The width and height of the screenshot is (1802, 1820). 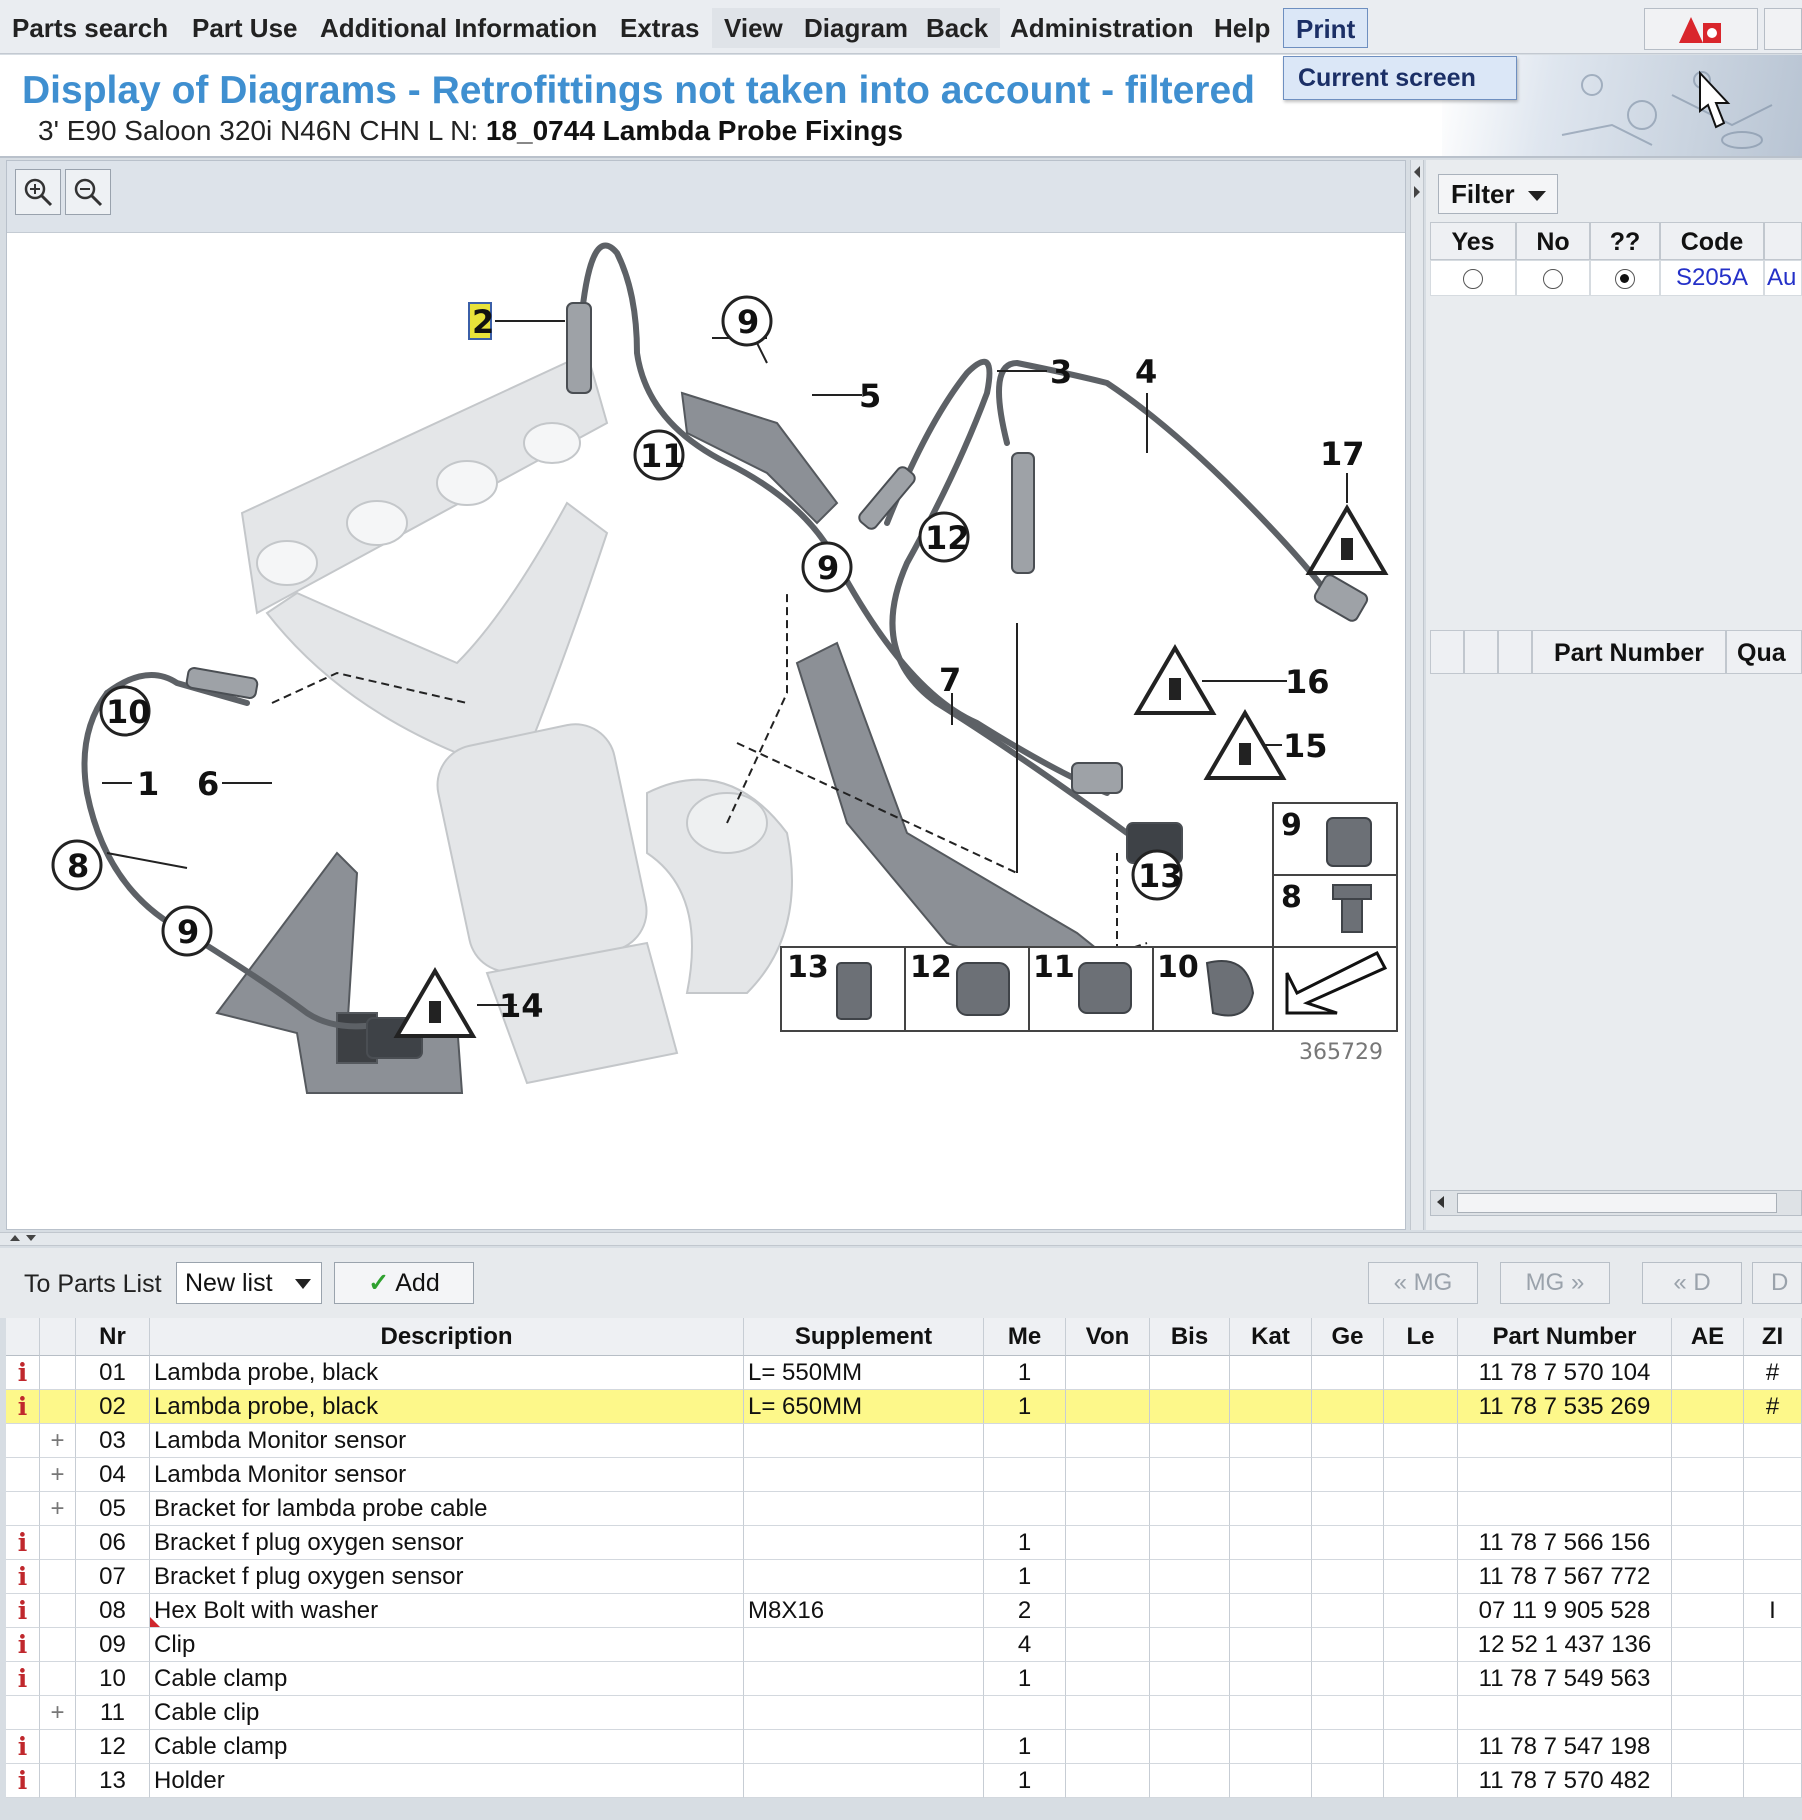 I want to click on parts-list-select: New list, so click(x=249, y=1283).